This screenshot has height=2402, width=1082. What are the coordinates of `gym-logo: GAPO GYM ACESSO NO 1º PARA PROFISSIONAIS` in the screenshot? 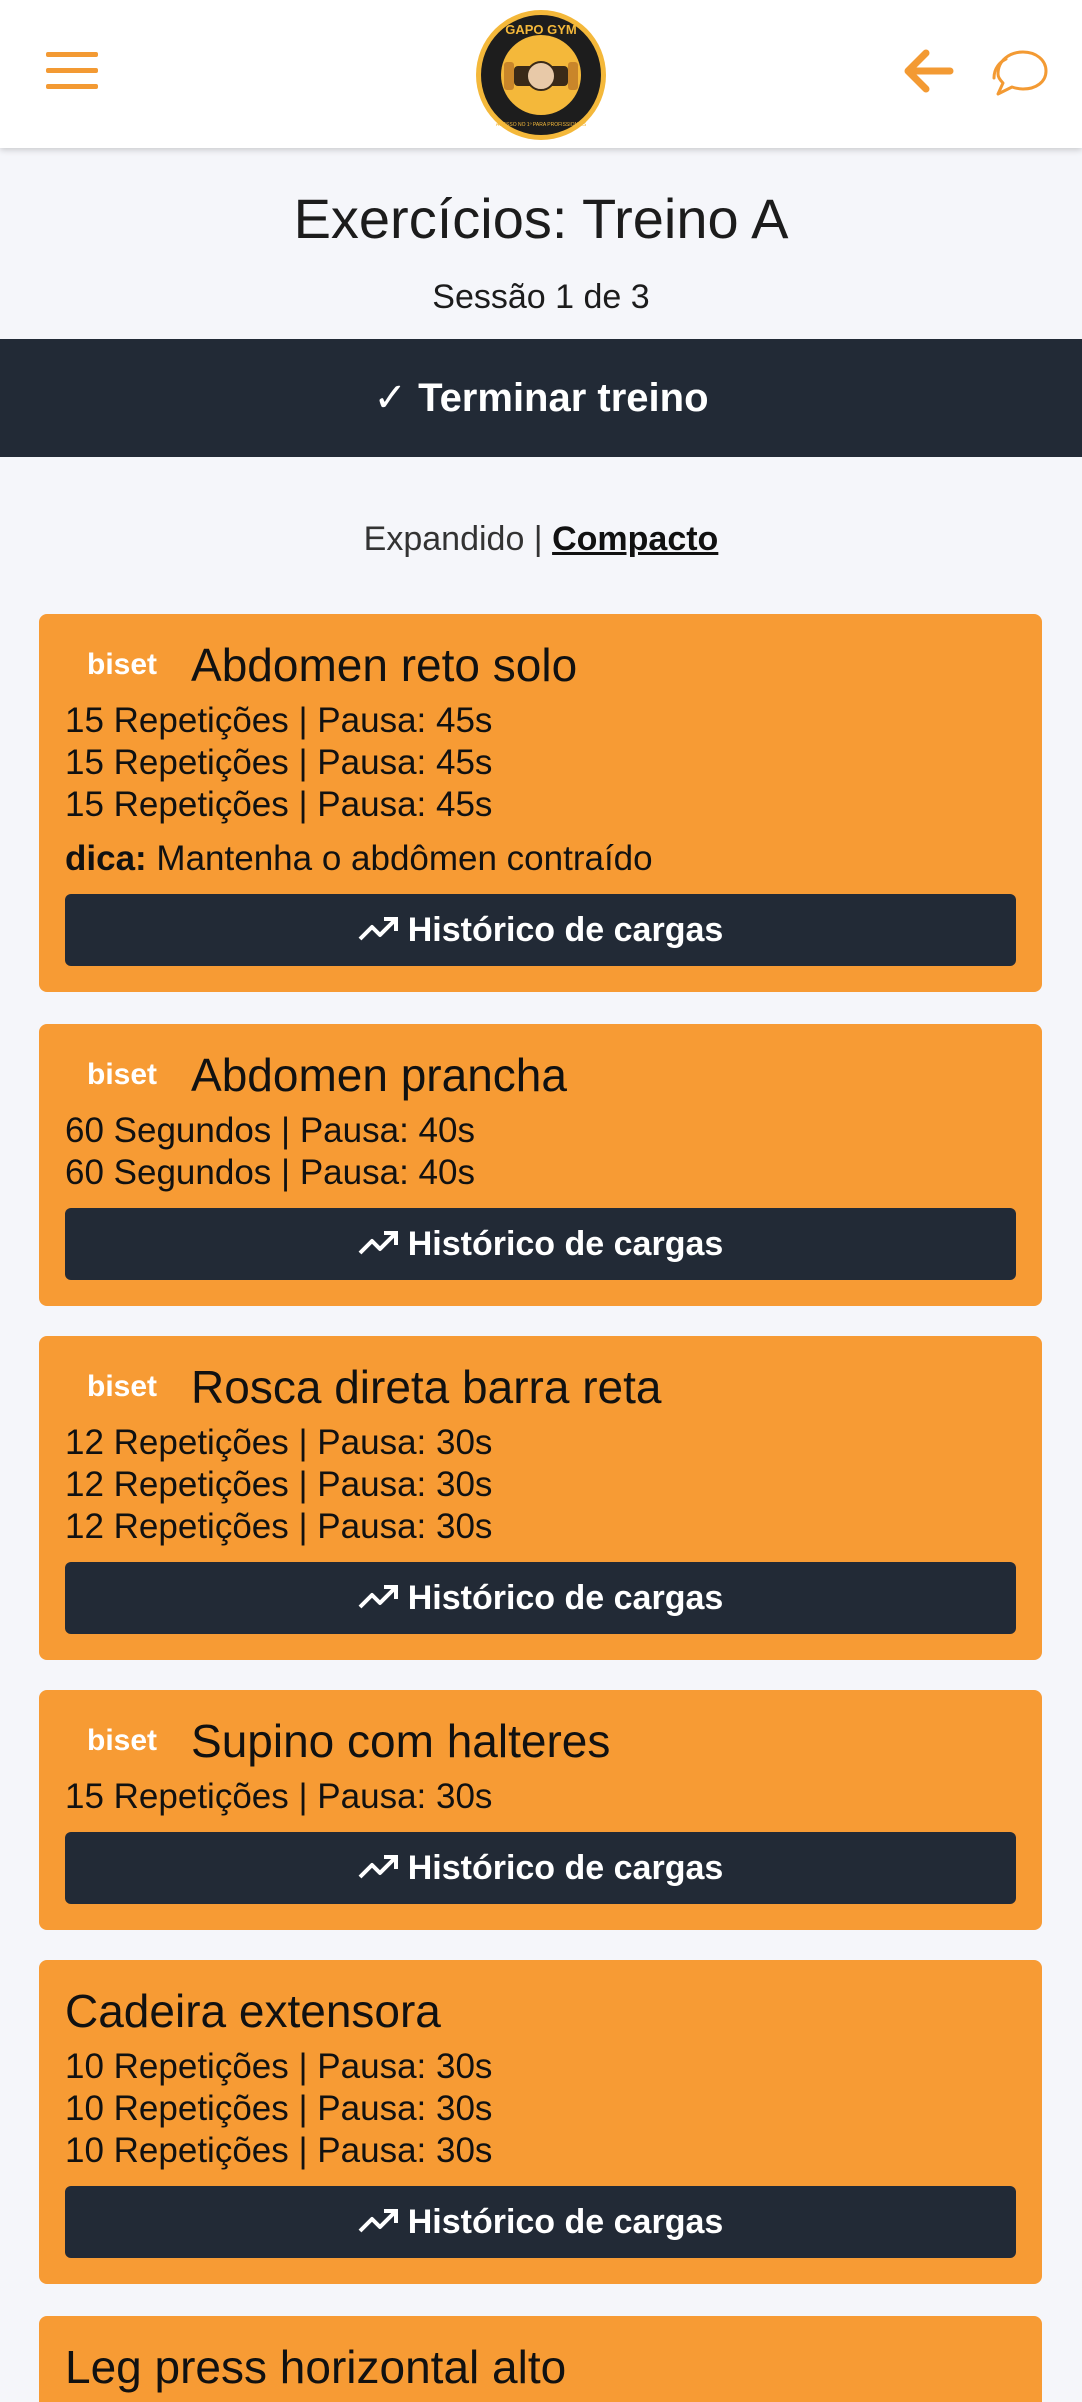 It's located at (541, 75).